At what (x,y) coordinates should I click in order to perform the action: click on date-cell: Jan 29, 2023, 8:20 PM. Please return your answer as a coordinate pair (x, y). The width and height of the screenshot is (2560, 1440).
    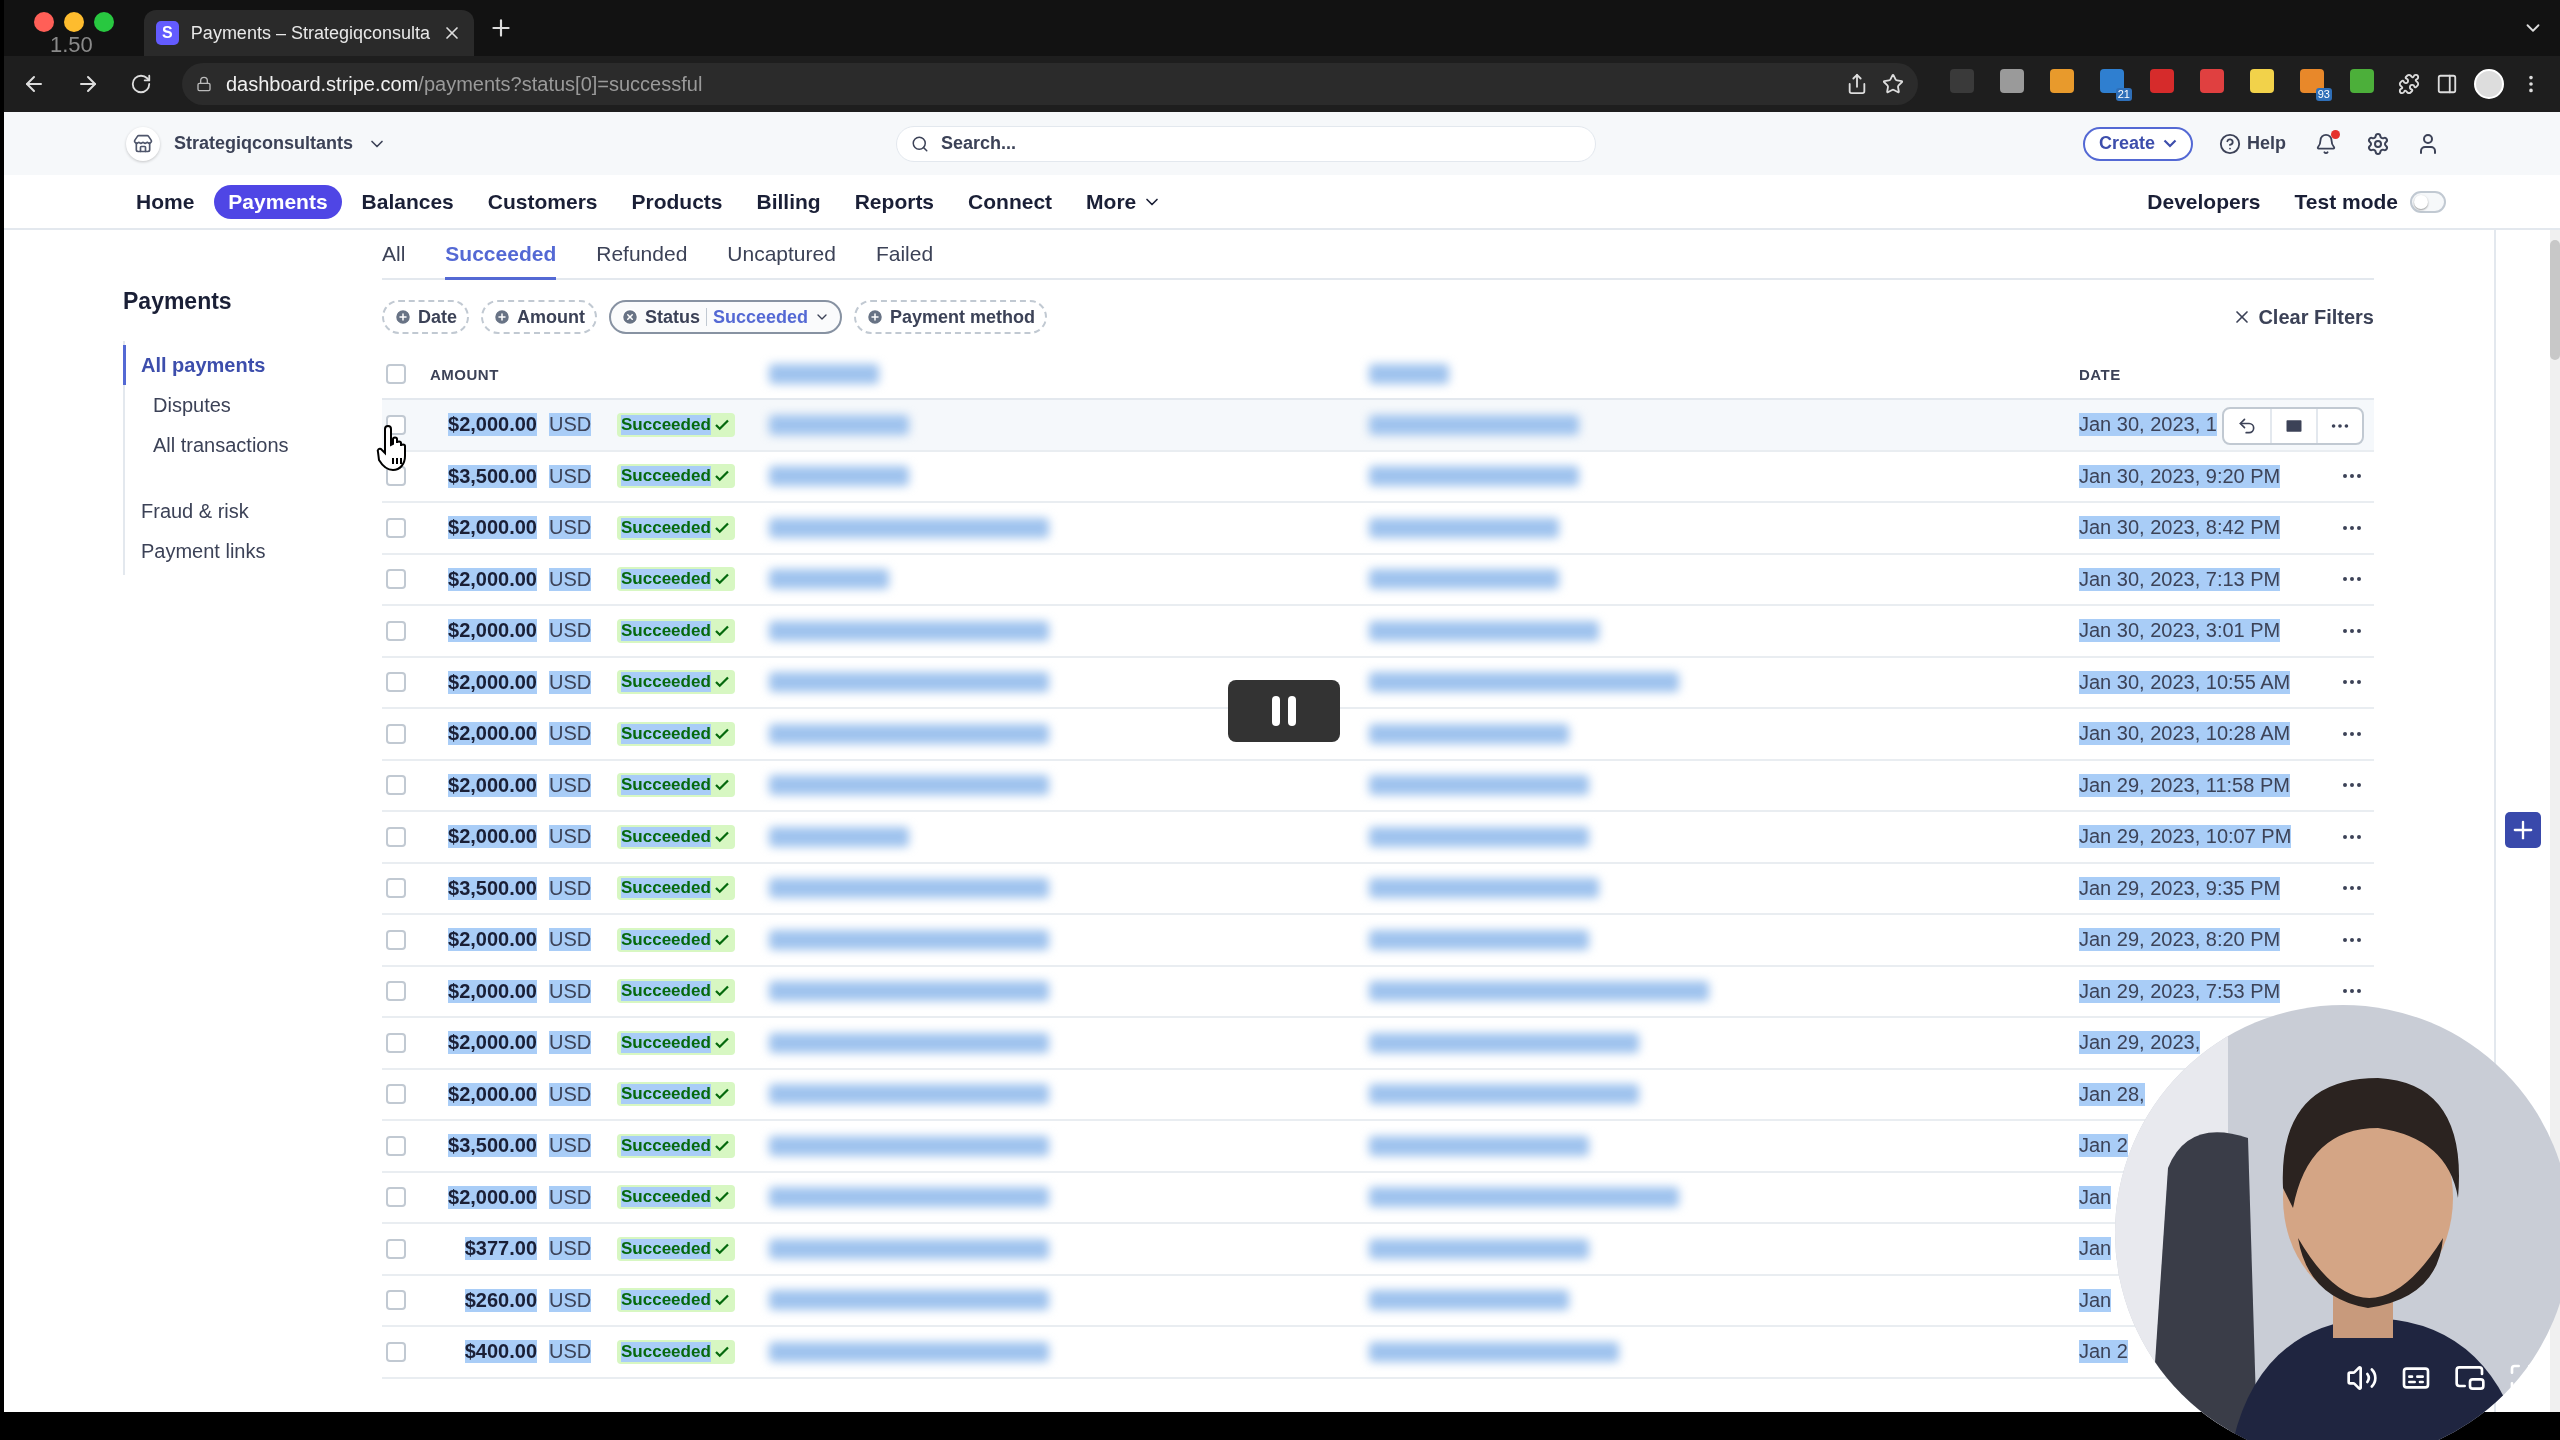
    Looking at the image, I should click on (2180, 940).